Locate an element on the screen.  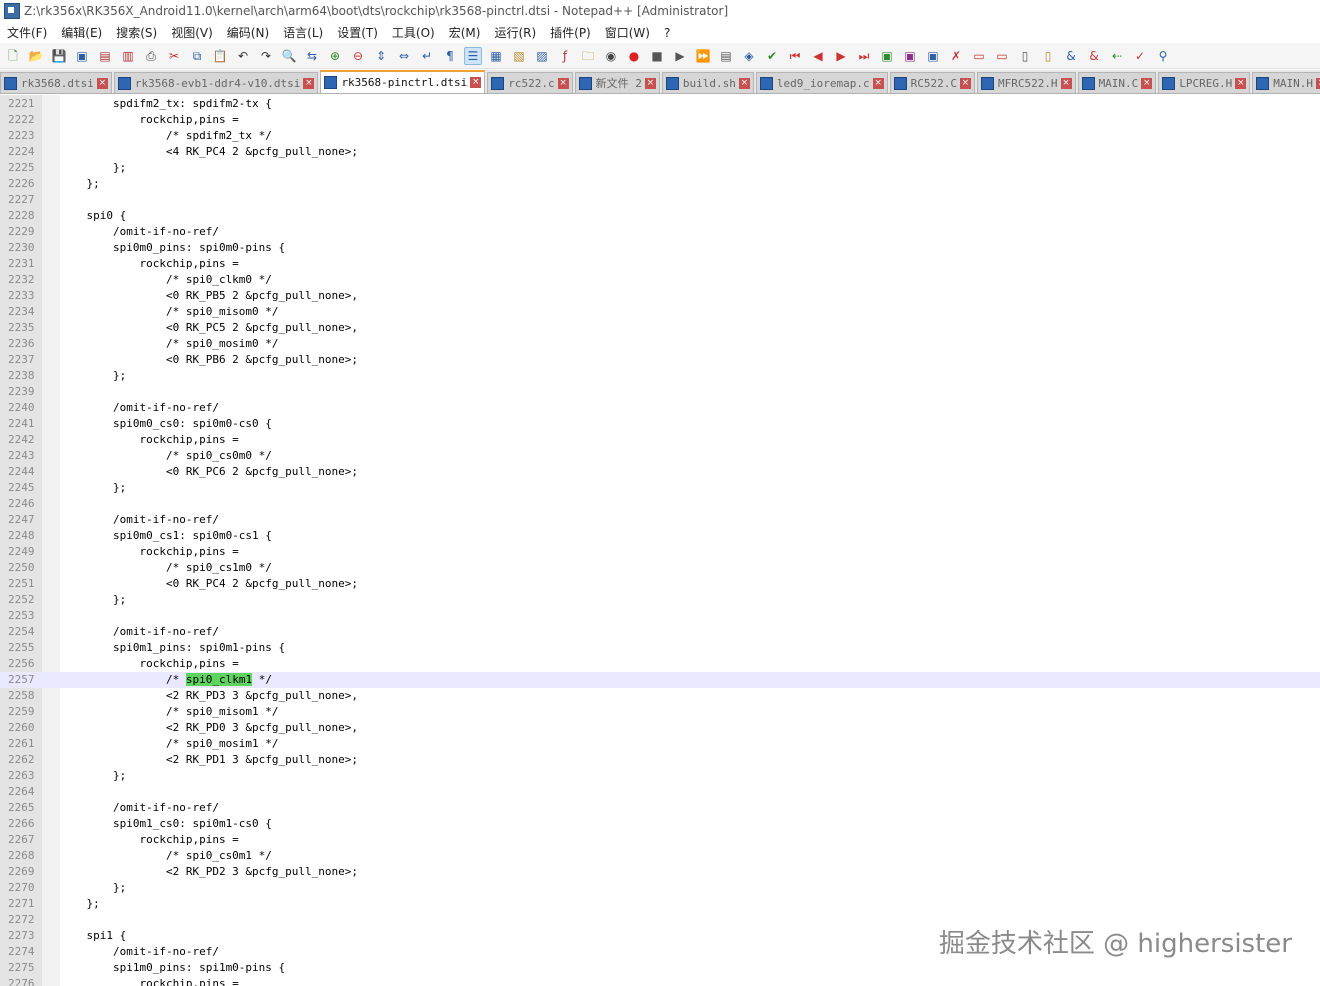
code-line: 2245 }; is located at coordinates (660, 488).